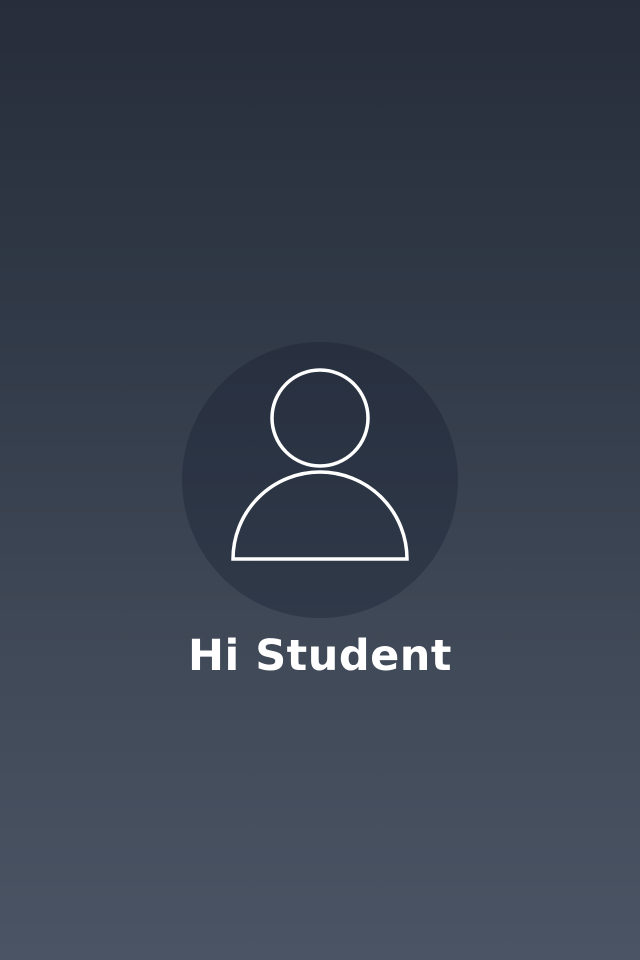  I want to click on avatar-head, so click(320, 418).